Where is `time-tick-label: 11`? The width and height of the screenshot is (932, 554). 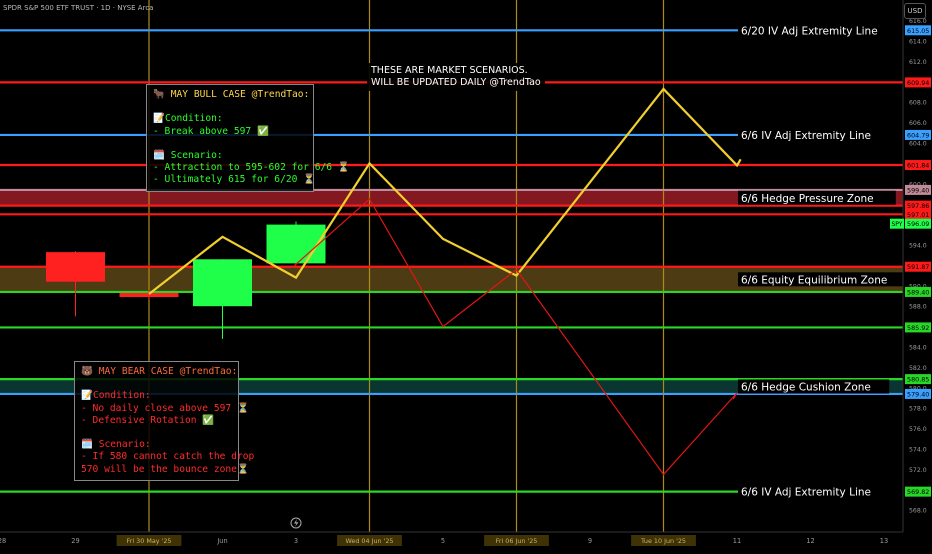 time-tick-label: 11 is located at coordinates (737, 541).